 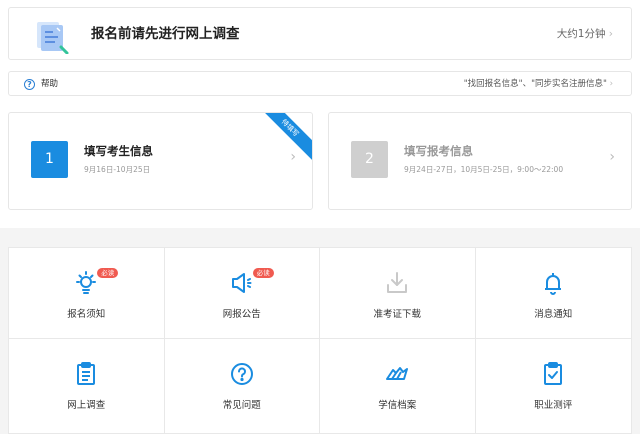 What do you see at coordinates (49, 159) in the screenshot?
I see `step-number: 1` at bounding box center [49, 159].